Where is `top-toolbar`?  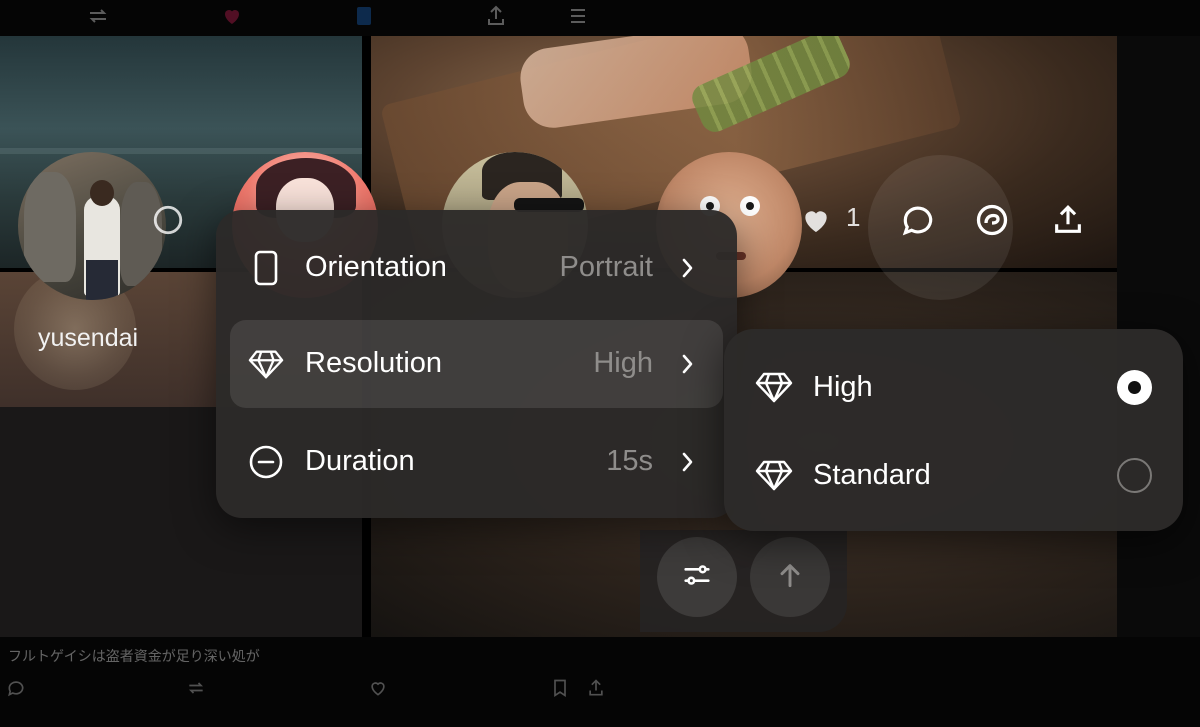 top-toolbar is located at coordinates (600, 18).